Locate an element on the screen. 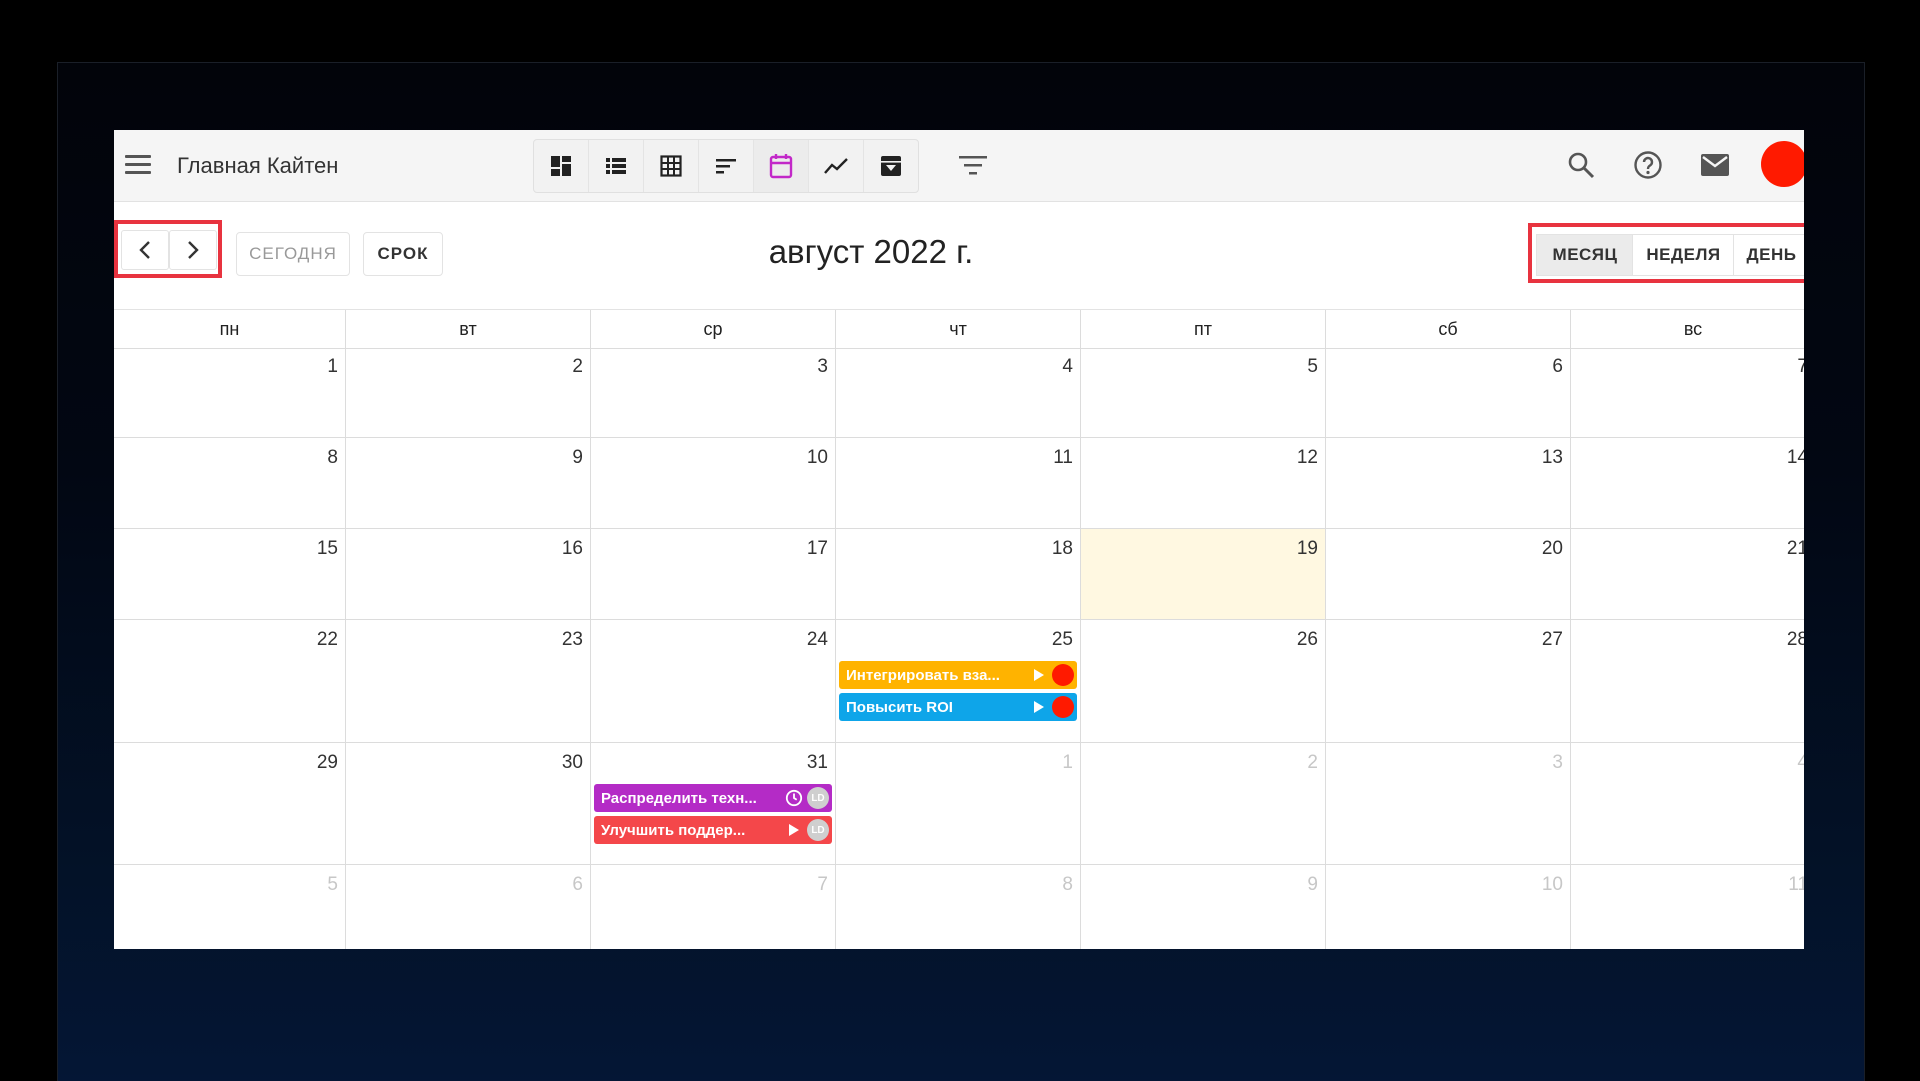 This screenshot has width=1920, height=1081. calendar-day-cell: 17 is located at coordinates (713, 574).